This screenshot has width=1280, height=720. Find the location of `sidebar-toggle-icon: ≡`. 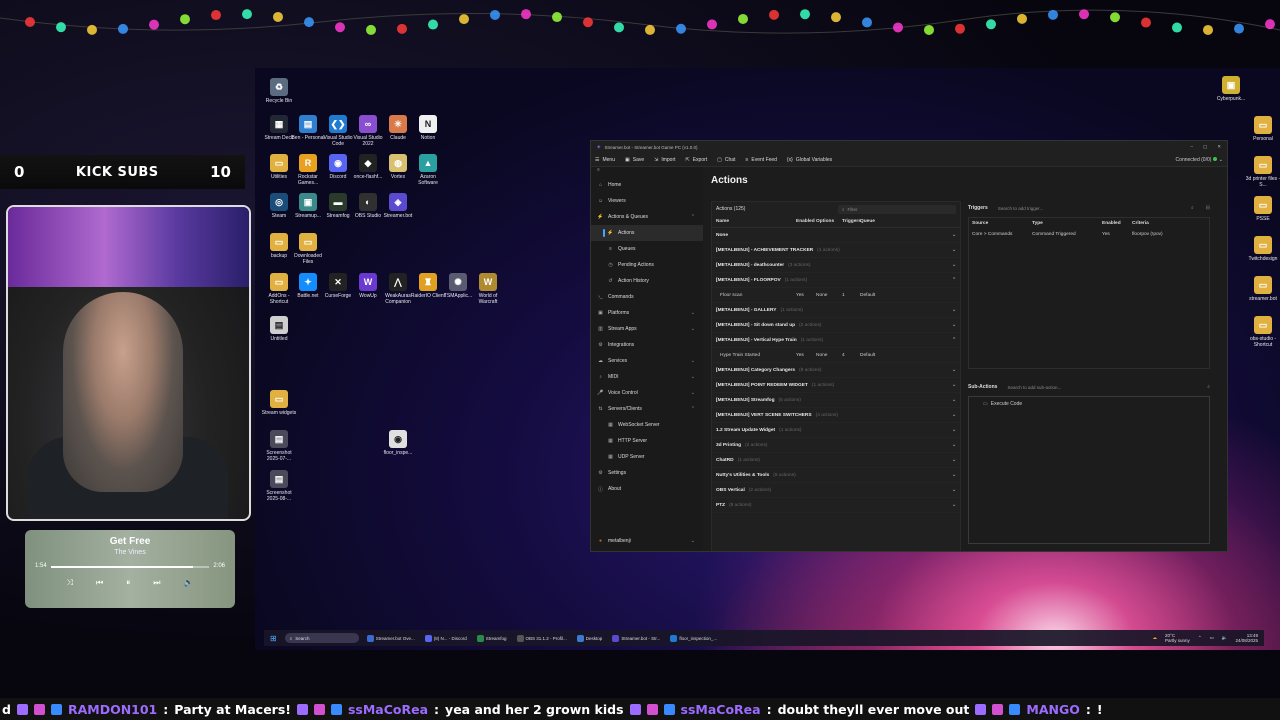

sidebar-toggle-icon: ≡ is located at coordinates (647, 172).